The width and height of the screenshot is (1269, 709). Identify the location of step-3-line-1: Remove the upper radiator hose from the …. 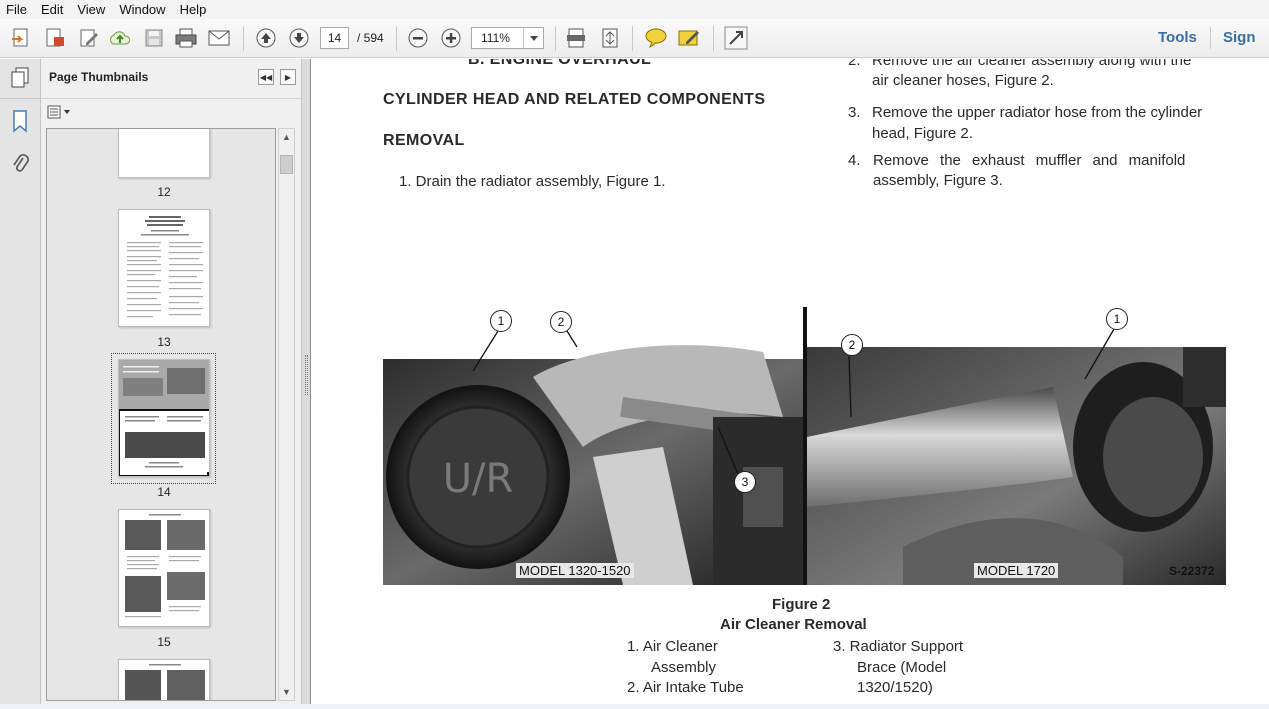
(1037, 112).